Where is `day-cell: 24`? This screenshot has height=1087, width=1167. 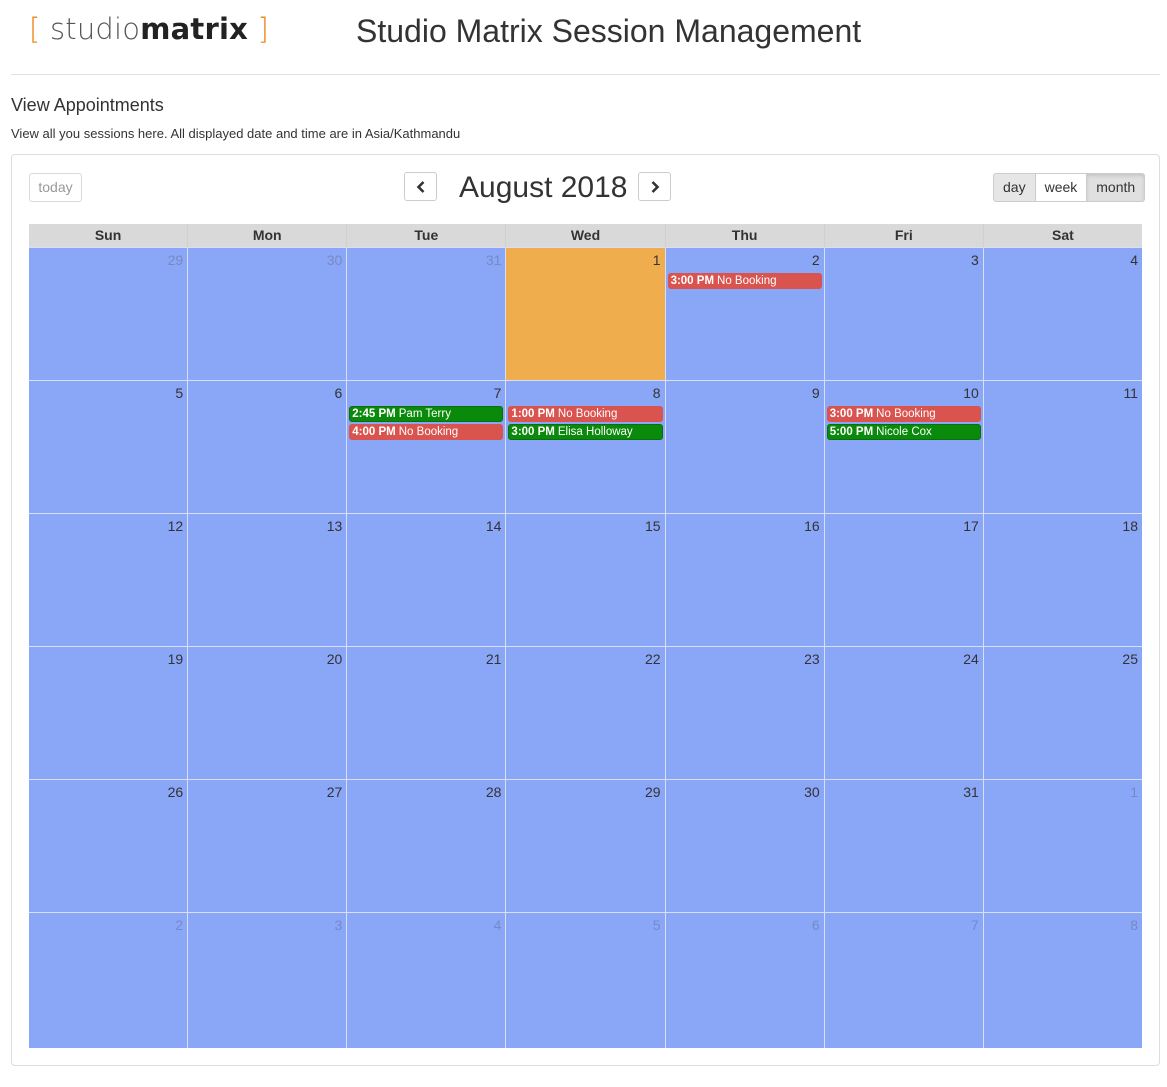 day-cell: 24 is located at coordinates (903, 712).